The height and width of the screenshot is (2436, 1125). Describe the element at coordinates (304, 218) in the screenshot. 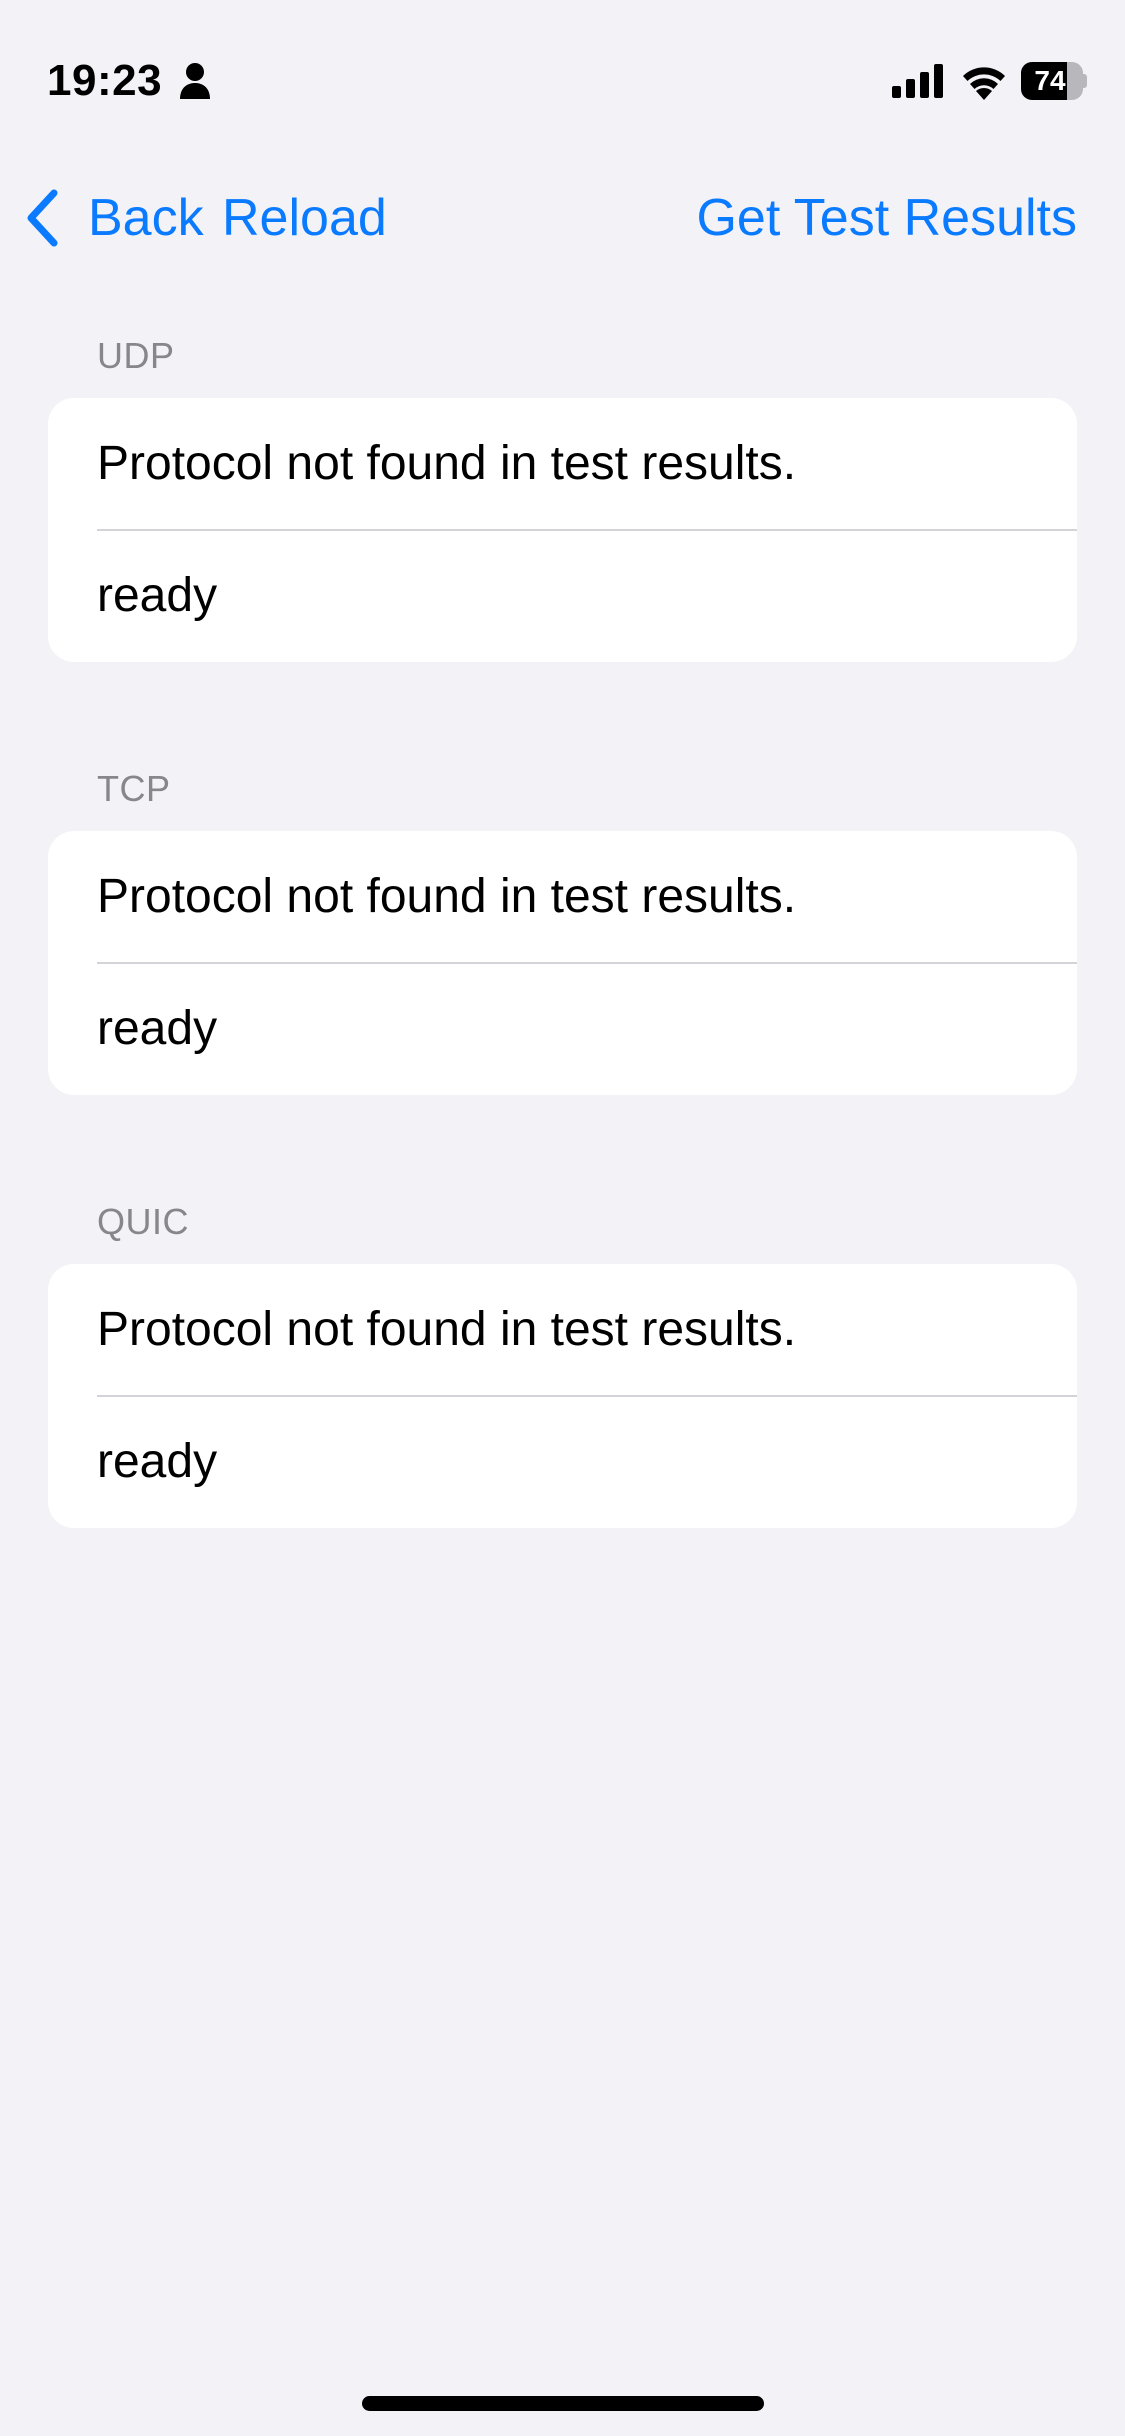

I see `reload-button: Reload` at that location.